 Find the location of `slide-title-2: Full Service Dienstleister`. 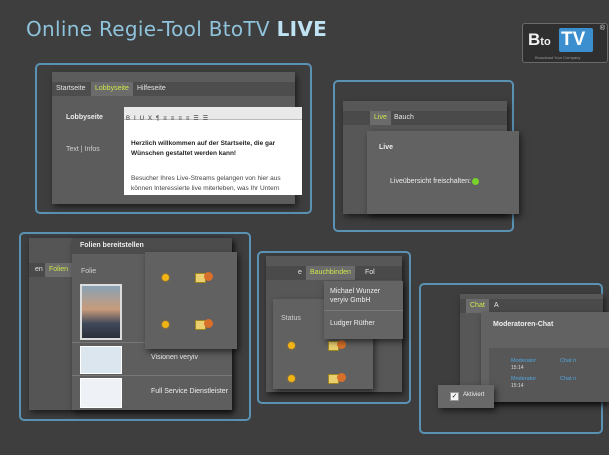

slide-title-2: Full Service Dienstleister is located at coordinates (190, 391).